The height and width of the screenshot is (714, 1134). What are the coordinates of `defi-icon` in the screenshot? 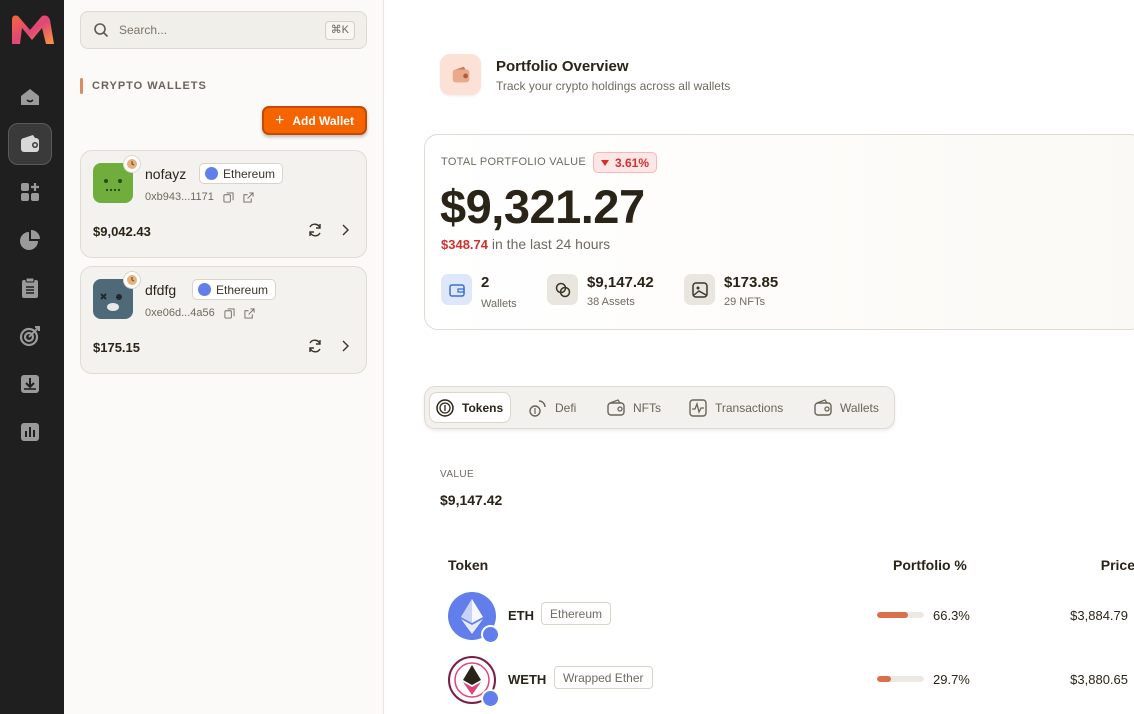 It's located at (537, 408).